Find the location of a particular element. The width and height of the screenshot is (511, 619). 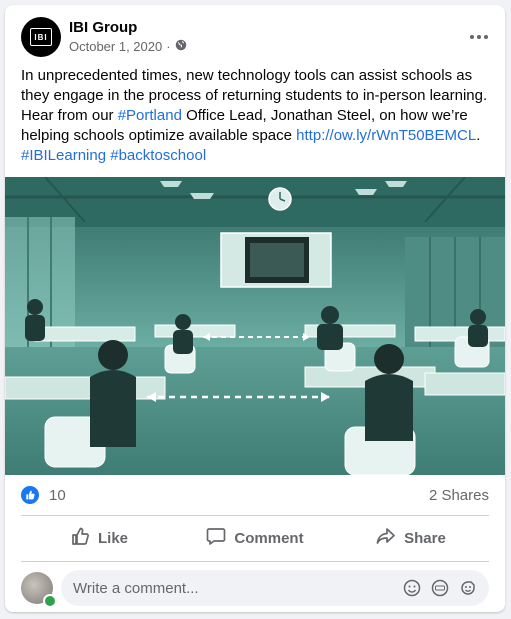

post-header: IBI IBI Group October 1, 2020 · is located at coordinates (257, 38).